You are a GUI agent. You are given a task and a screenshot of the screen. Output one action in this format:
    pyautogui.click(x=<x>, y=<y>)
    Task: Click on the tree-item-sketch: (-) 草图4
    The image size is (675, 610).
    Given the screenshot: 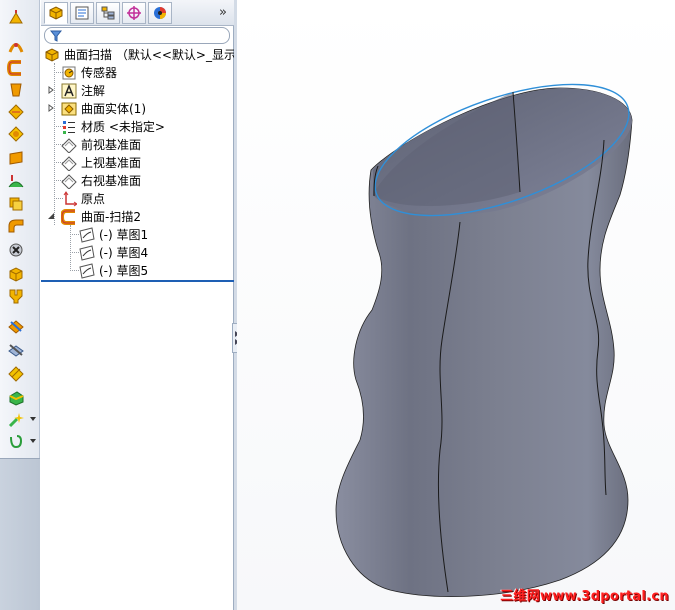 What is the action you would take?
    pyautogui.click(x=113, y=253)
    